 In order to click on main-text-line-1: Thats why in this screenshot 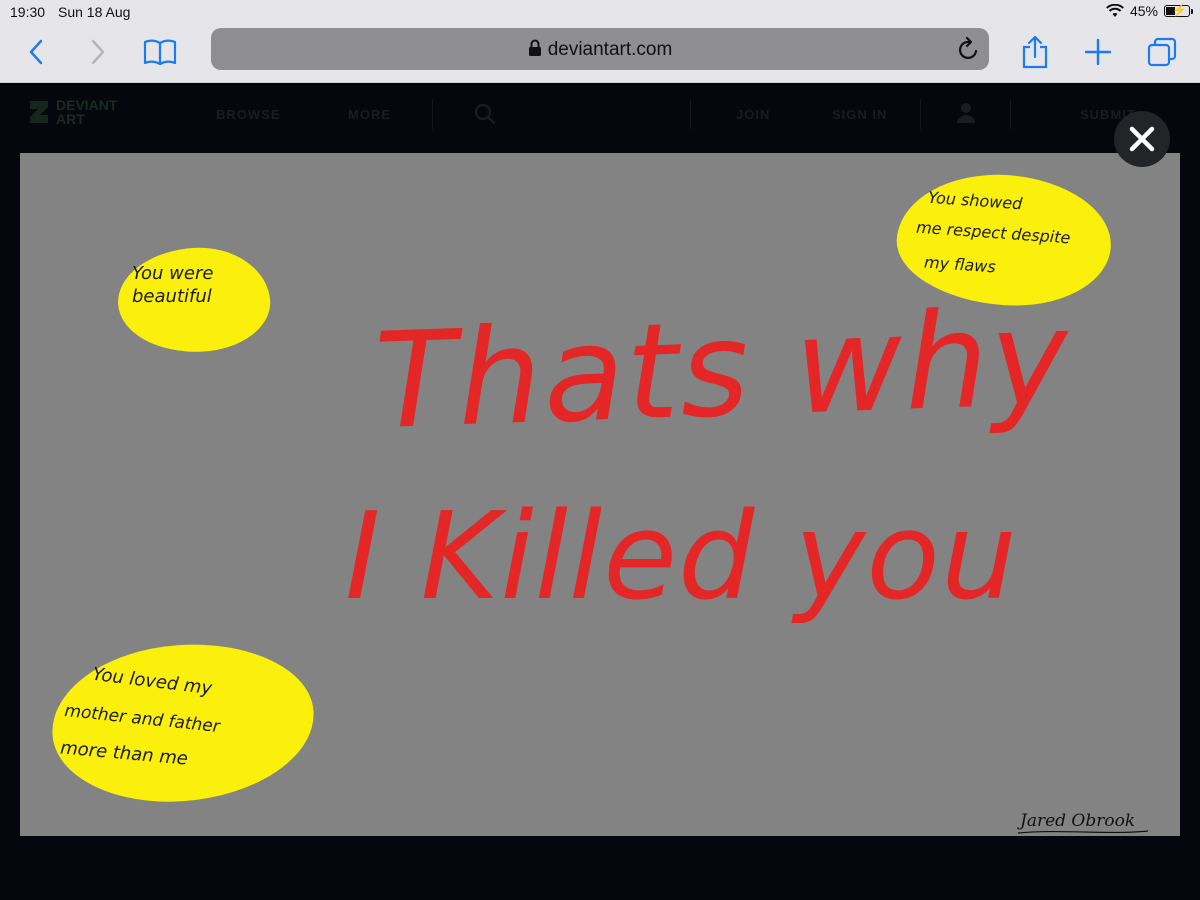, I will do `click(722, 370)`.